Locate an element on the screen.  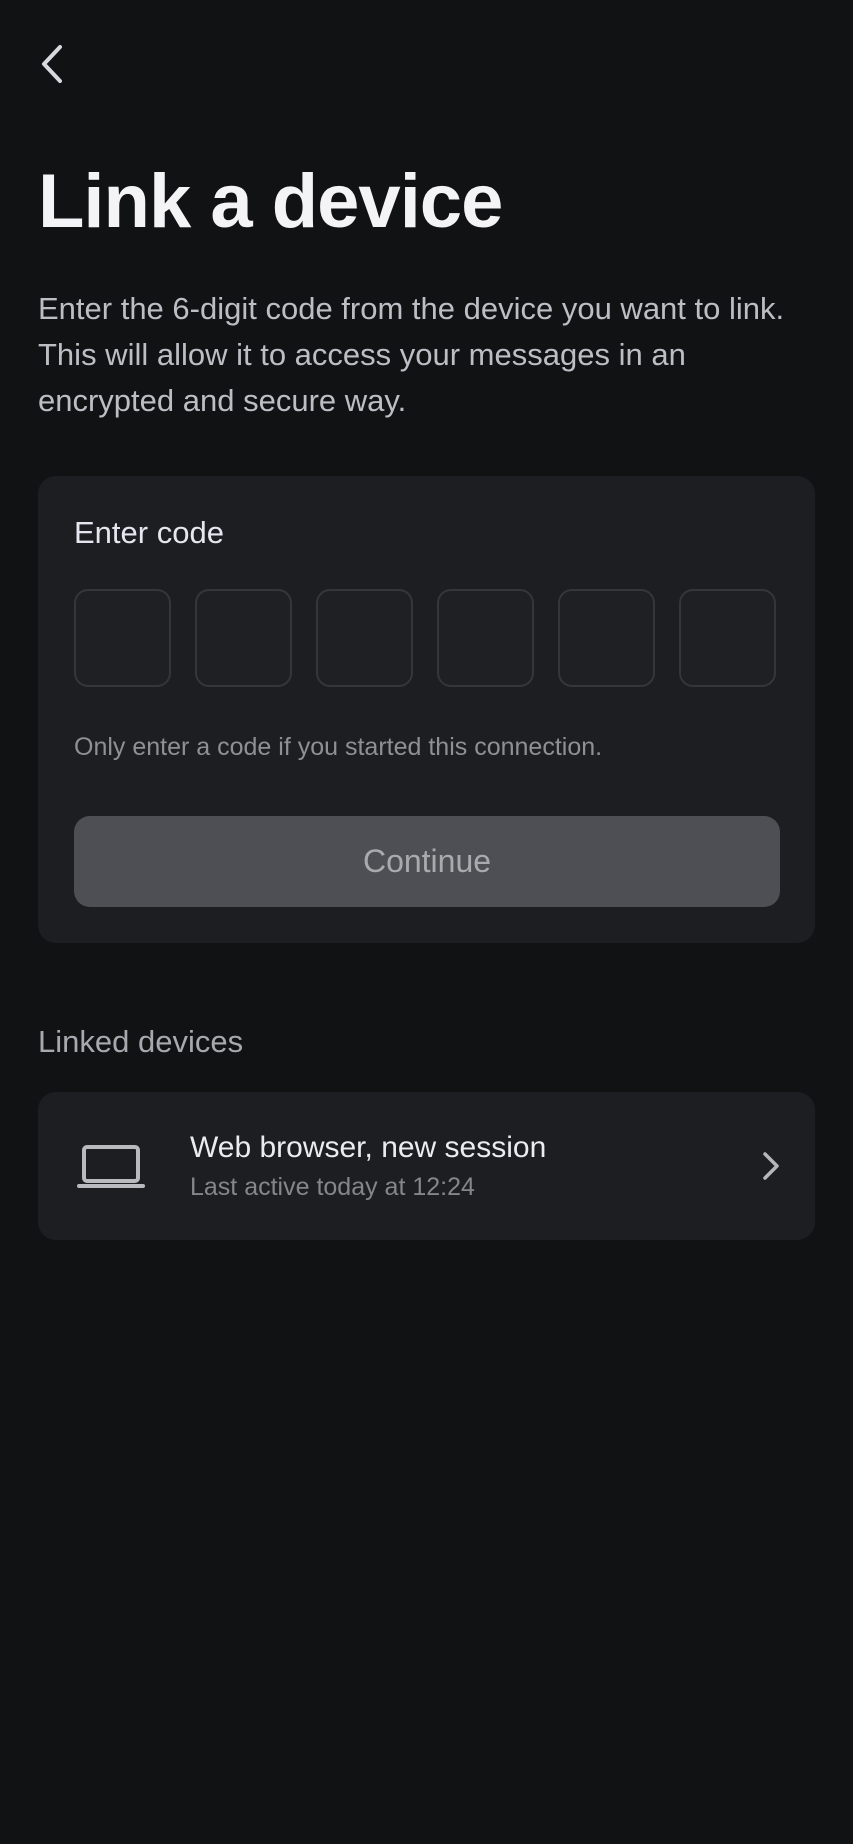
device-name: Web browser, new session is located at coordinates (368, 1147).